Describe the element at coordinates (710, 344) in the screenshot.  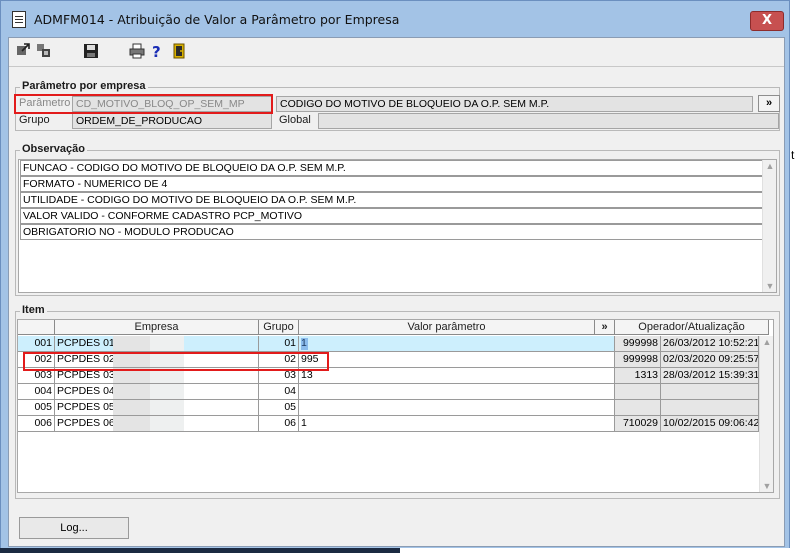
I see `cell-data: 26/03/2012 10:52:21` at that location.